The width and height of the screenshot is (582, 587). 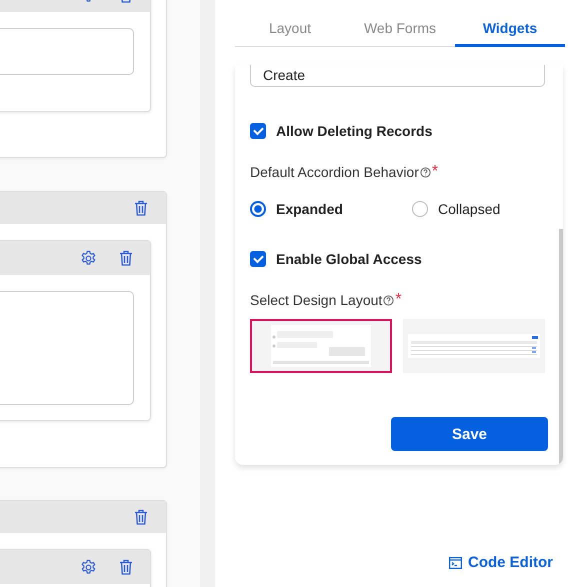 What do you see at coordinates (397, 76) in the screenshot?
I see `input-field: Create` at bounding box center [397, 76].